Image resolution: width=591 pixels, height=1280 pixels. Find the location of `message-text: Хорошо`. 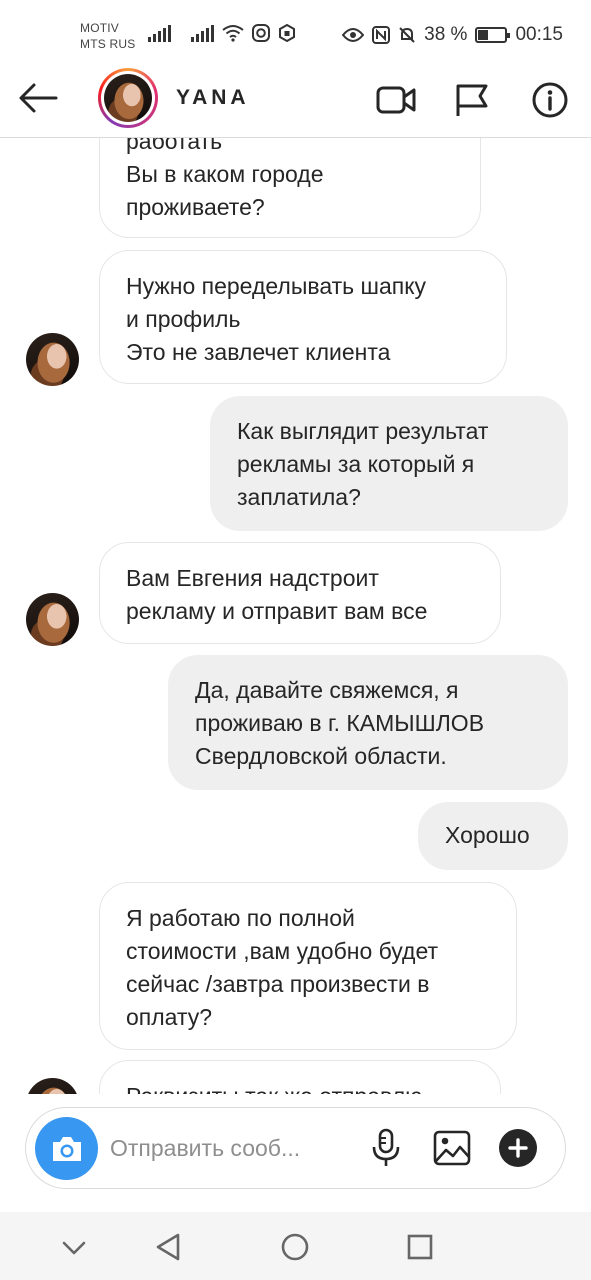

message-text: Хорошо is located at coordinates (487, 835).